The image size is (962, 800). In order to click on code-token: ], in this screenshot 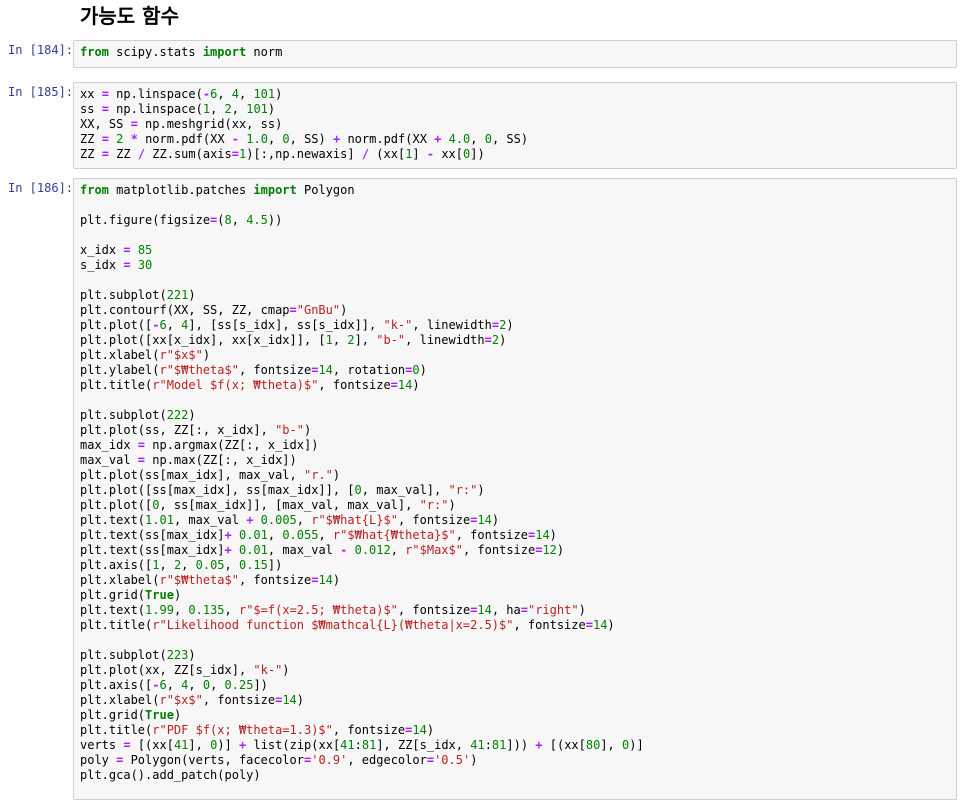, I will do `click(611, 745)`.